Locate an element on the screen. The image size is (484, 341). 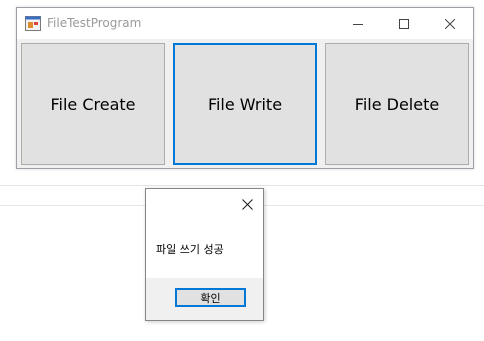
maximize-icon is located at coordinates (404, 23).